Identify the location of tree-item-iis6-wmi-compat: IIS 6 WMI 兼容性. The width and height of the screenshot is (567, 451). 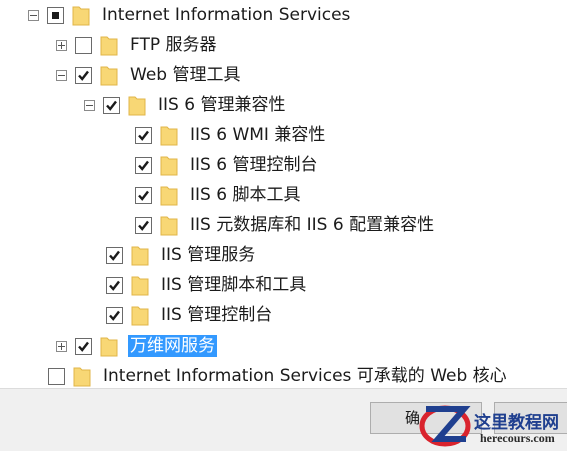
(231, 135).